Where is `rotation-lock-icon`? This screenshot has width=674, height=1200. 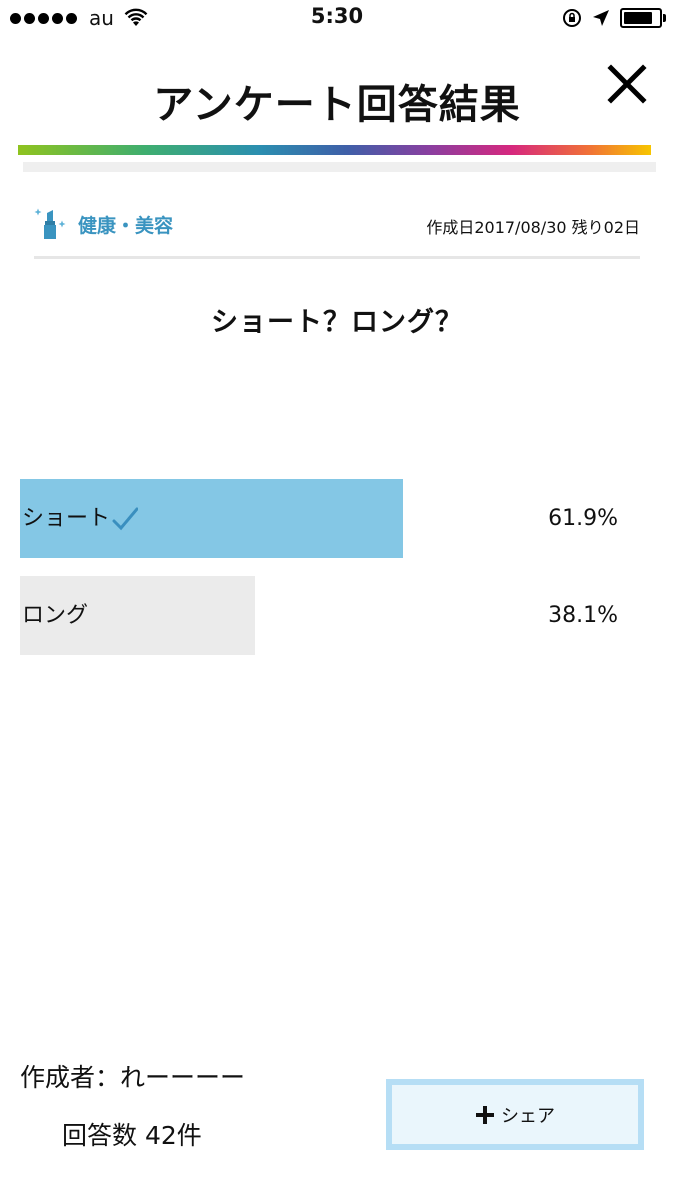 rotation-lock-icon is located at coordinates (572, 18).